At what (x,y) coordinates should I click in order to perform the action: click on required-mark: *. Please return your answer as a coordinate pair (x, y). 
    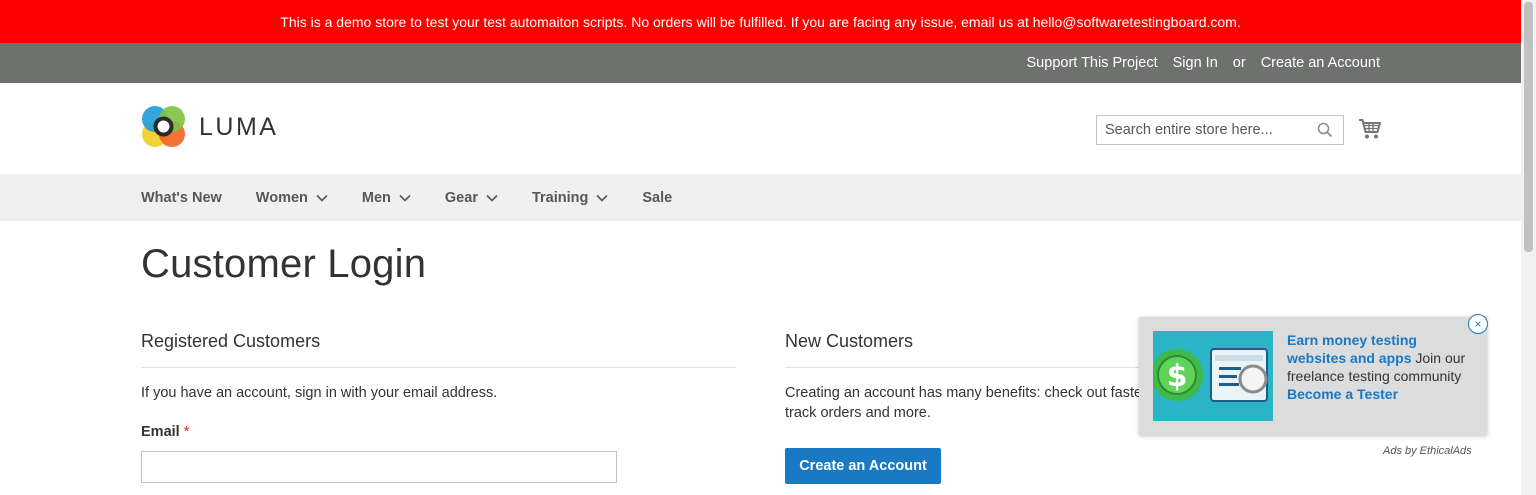
    Looking at the image, I should click on (186, 432).